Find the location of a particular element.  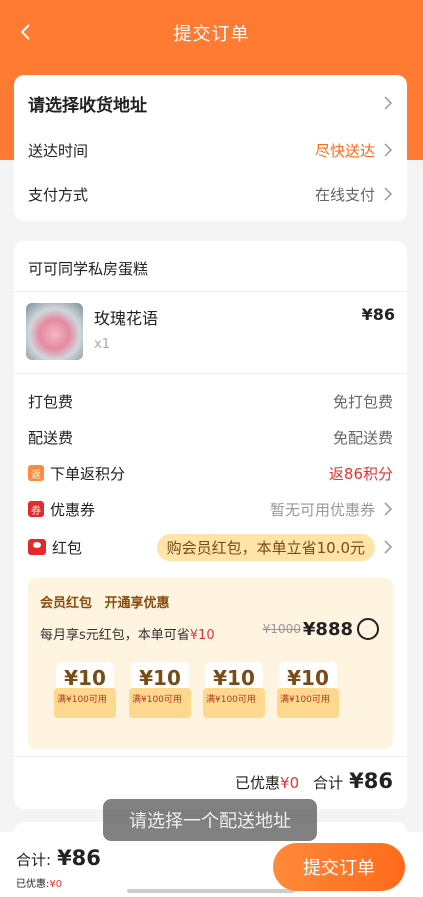

back-icon is located at coordinates (26, 32).